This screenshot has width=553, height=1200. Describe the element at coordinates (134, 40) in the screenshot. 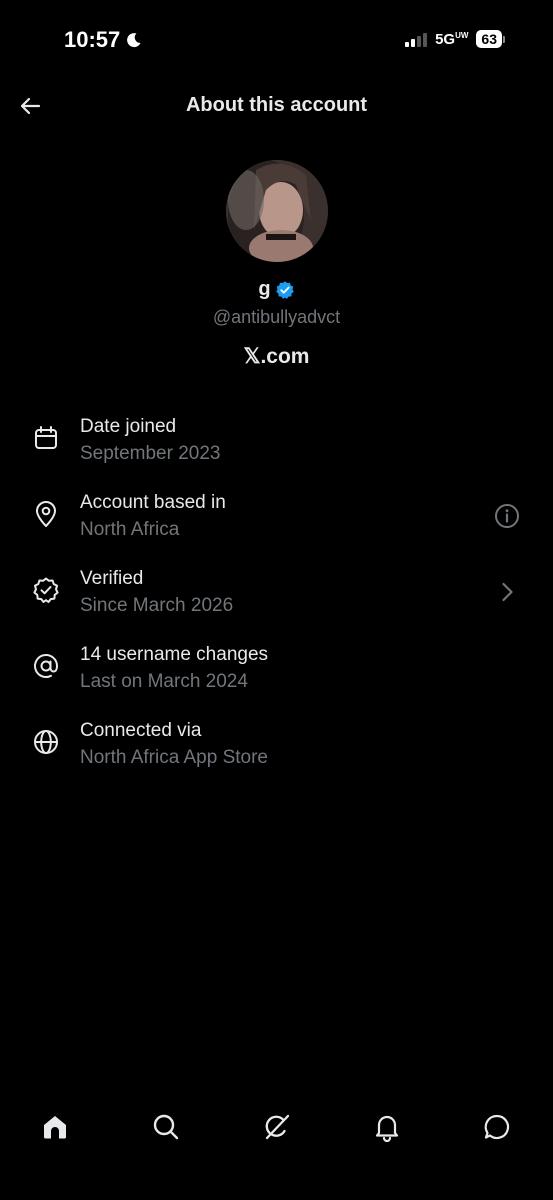

I see `moon-icon` at that location.